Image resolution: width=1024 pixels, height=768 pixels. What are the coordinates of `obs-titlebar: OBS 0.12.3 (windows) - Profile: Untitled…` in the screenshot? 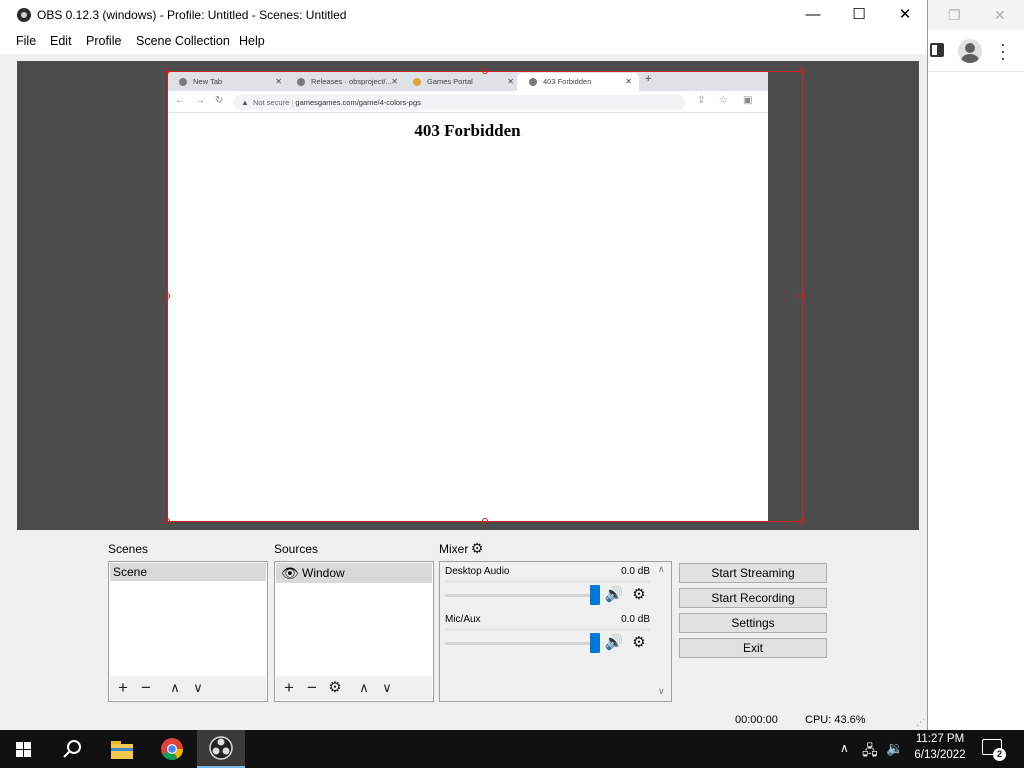 It's located at (463, 15).